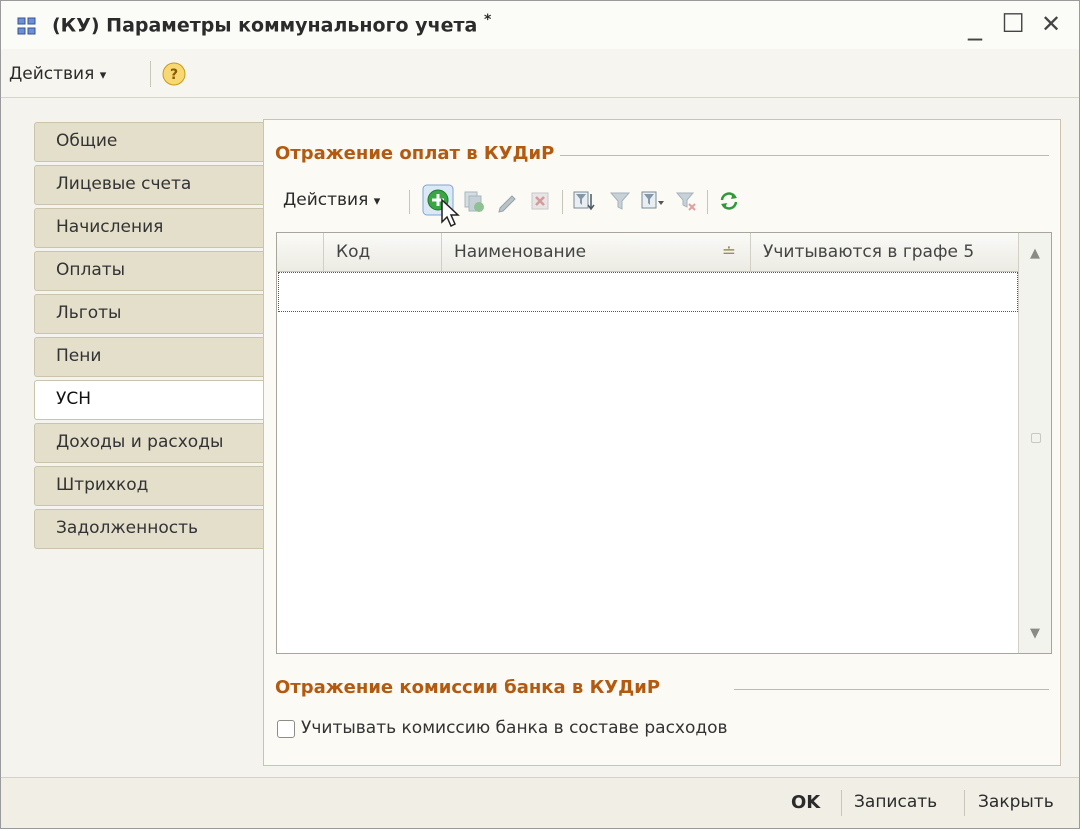  Describe the element at coordinates (473, 201) in the screenshot. I see `copy-icon` at that location.